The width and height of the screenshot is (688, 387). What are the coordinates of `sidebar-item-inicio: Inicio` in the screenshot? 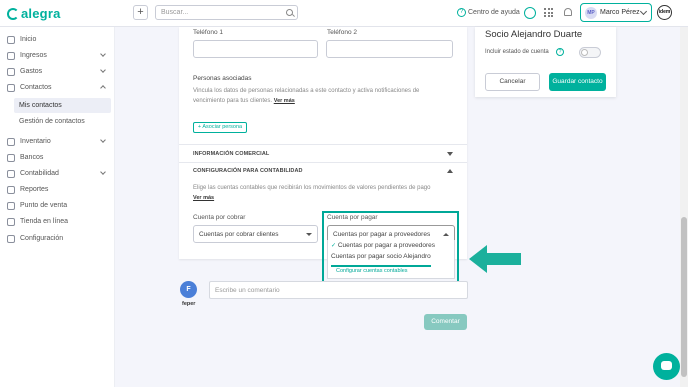 It's located at (57, 39).